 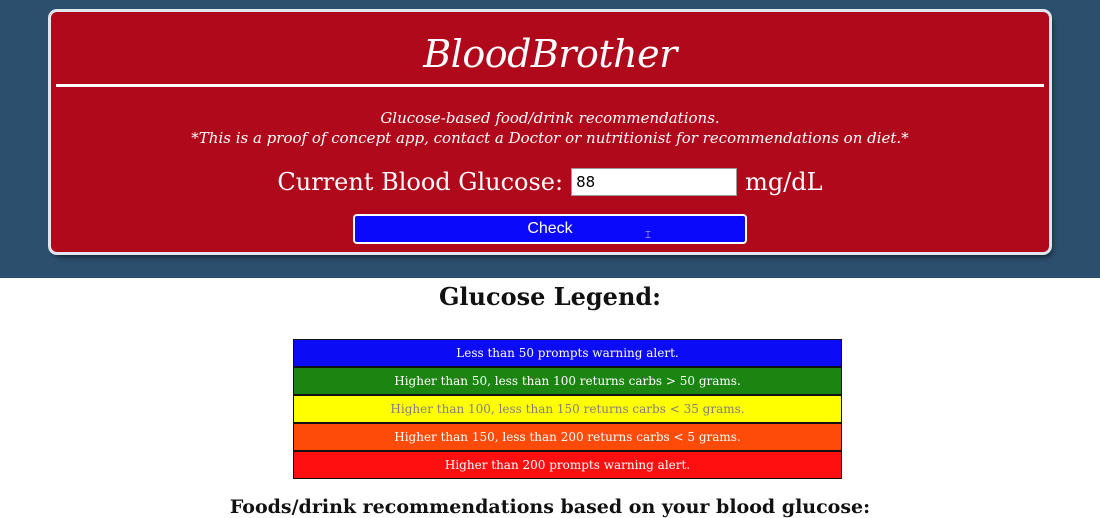 I want to click on legend-row: Less than 50 prompts warning alert., so click(x=567, y=353).